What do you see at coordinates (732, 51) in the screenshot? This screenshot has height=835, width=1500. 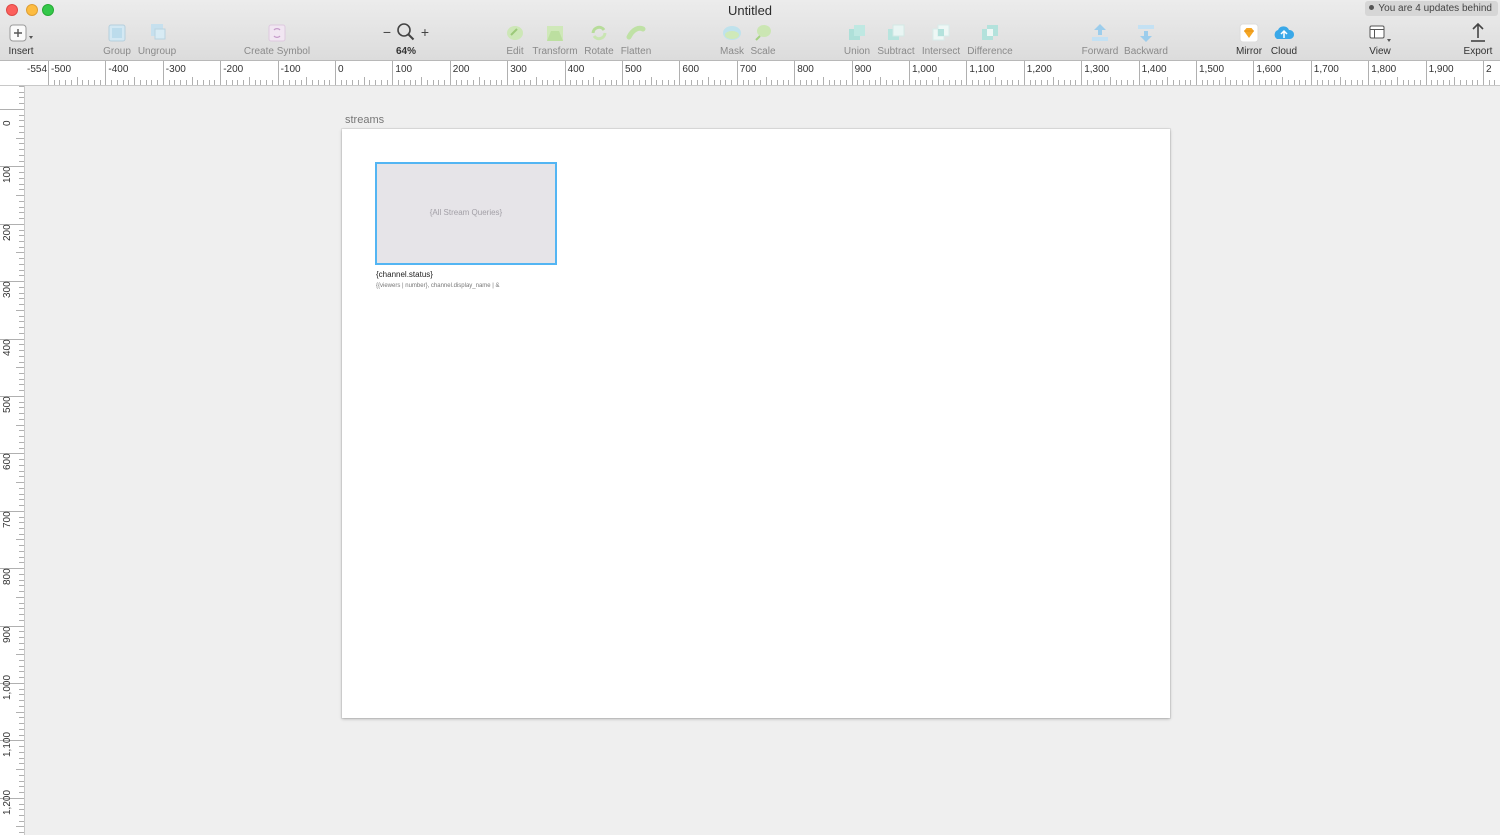 I see `mask-label: Mask` at bounding box center [732, 51].